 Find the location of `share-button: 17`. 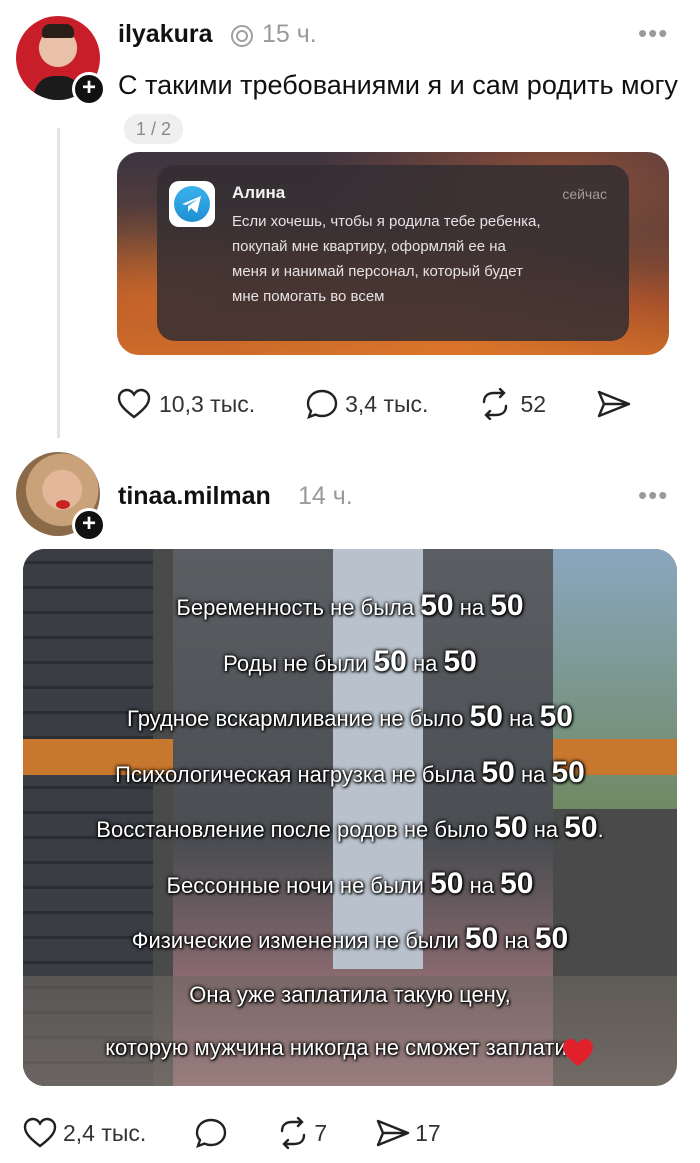

share-button: 17 is located at coordinates (408, 1133).